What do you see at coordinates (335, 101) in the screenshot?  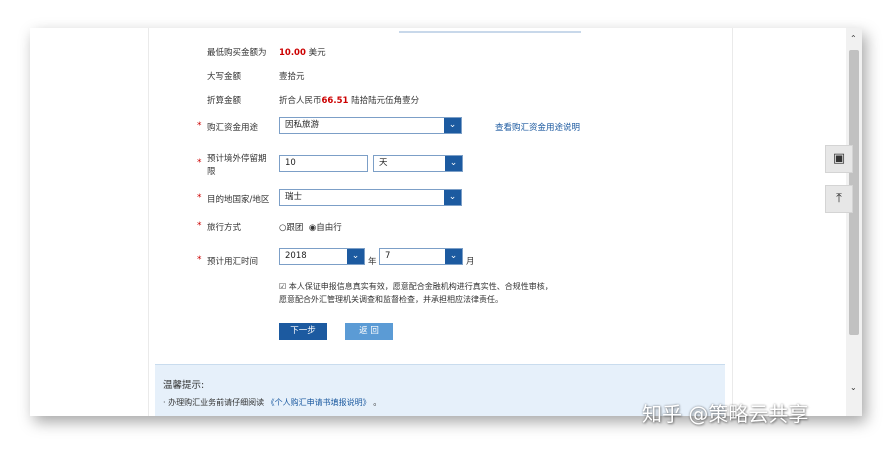 I see `converted-value: 66.51` at bounding box center [335, 101].